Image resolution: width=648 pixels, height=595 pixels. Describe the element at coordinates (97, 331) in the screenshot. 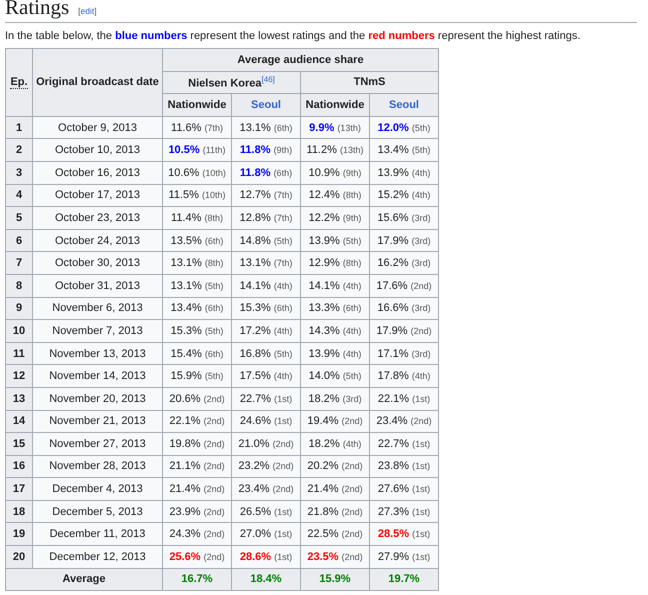

I see `date-cell: November 7, 2013` at that location.